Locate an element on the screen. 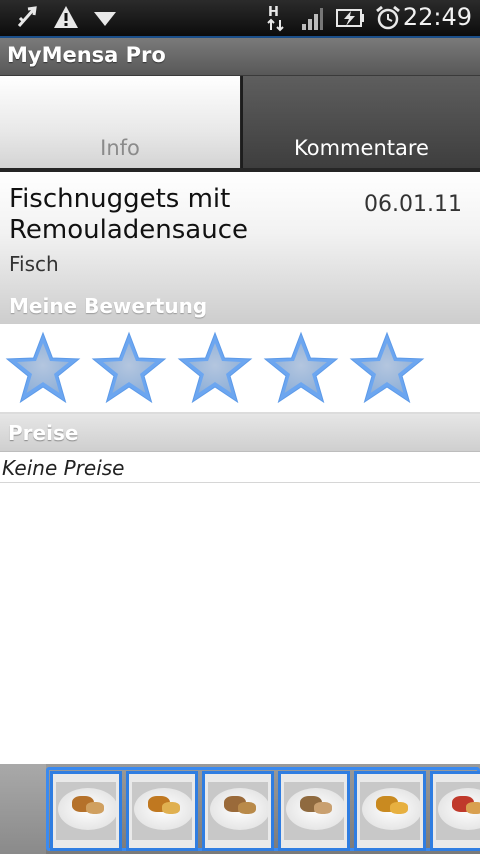  star-1-icon is located at coordinates (43, 368).